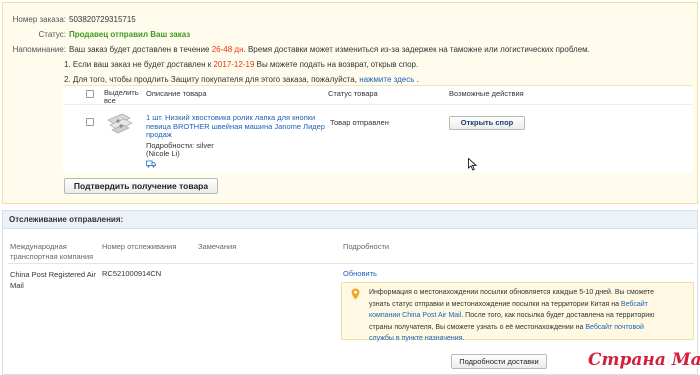 The image size is (700, 375). I want to click on col-tracking-header: Номер отслеживания, so click(139, 246).